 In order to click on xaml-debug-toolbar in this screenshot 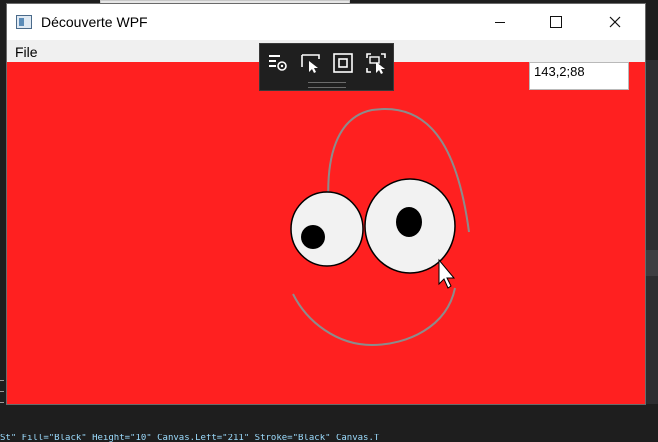, I will do `click(326, 67)`.